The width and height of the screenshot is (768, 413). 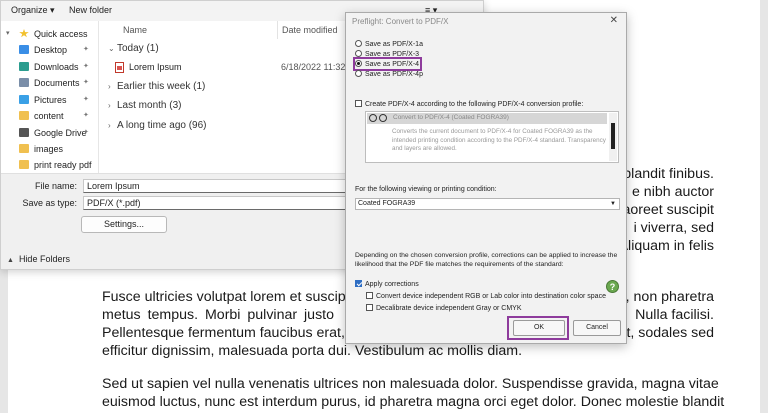 I want to click on condition-select: Coated FOGRA39 ▼, so click(x=487, y=204).